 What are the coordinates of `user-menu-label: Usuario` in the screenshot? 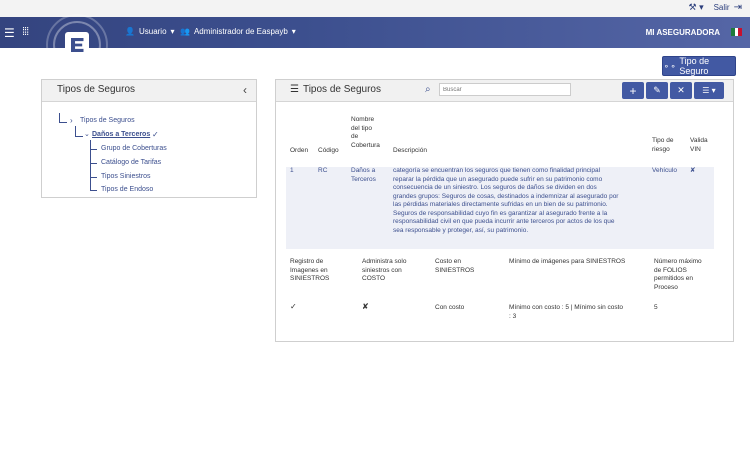 It's located at (152, 31).